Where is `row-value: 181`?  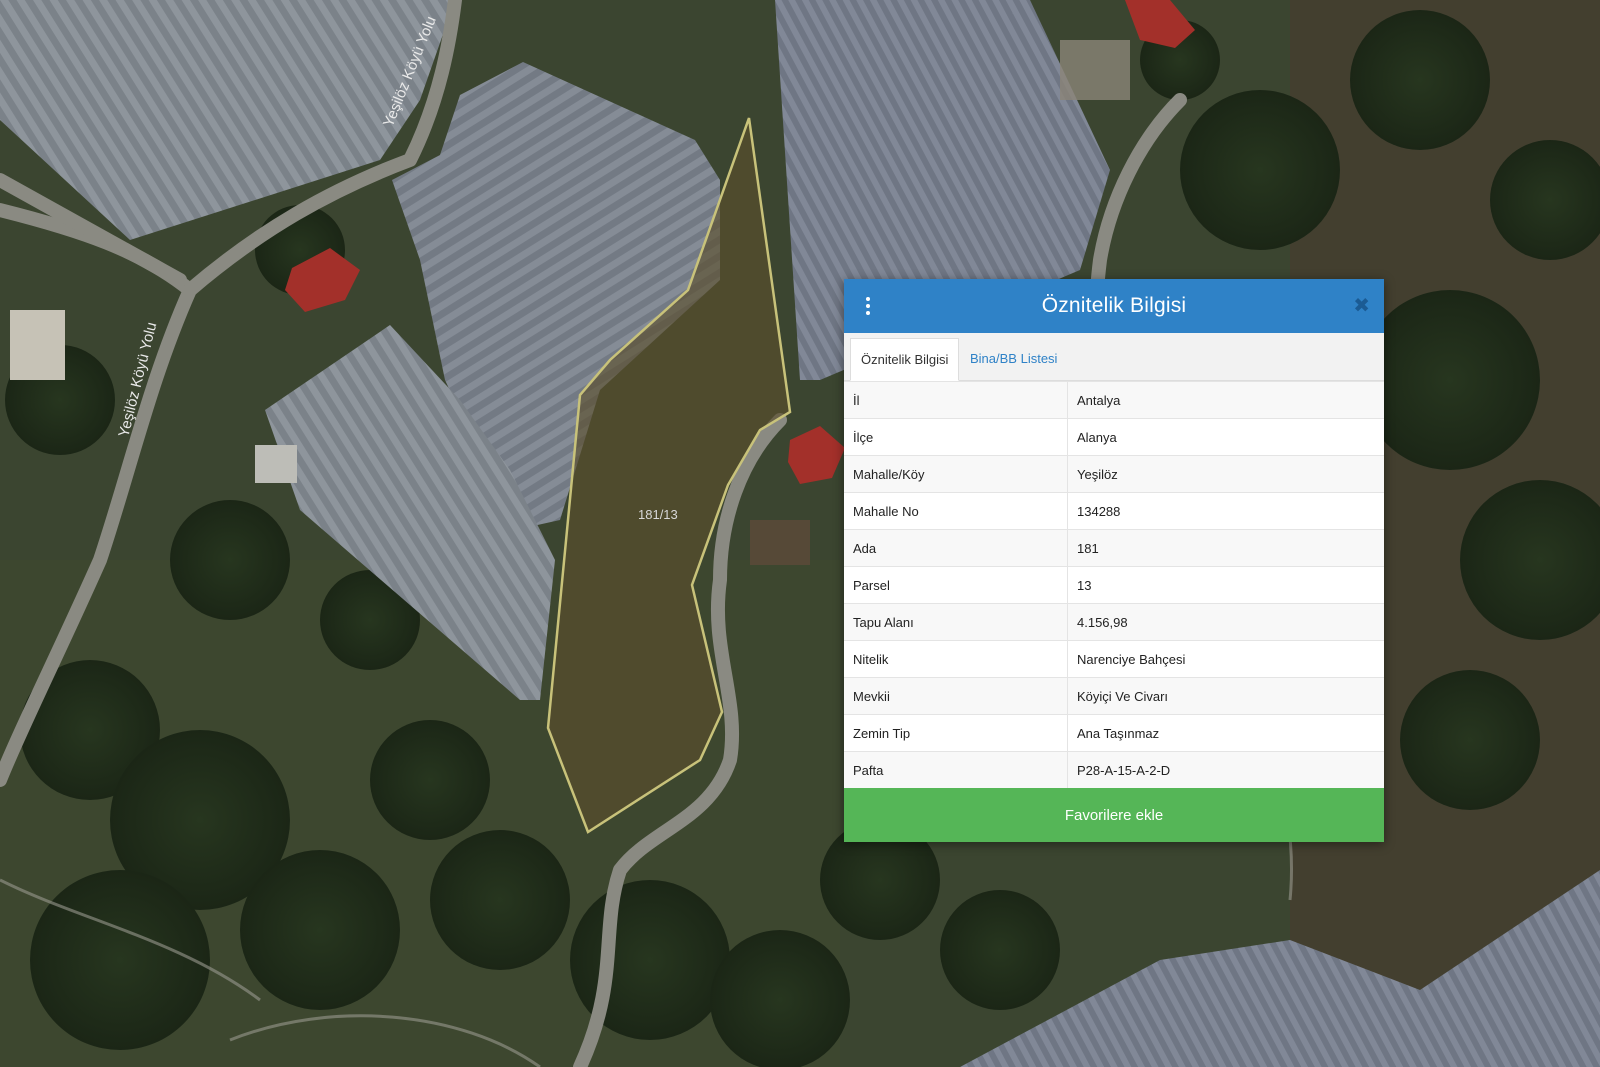
row-value: 181 is located at coordinates (1225, 548).